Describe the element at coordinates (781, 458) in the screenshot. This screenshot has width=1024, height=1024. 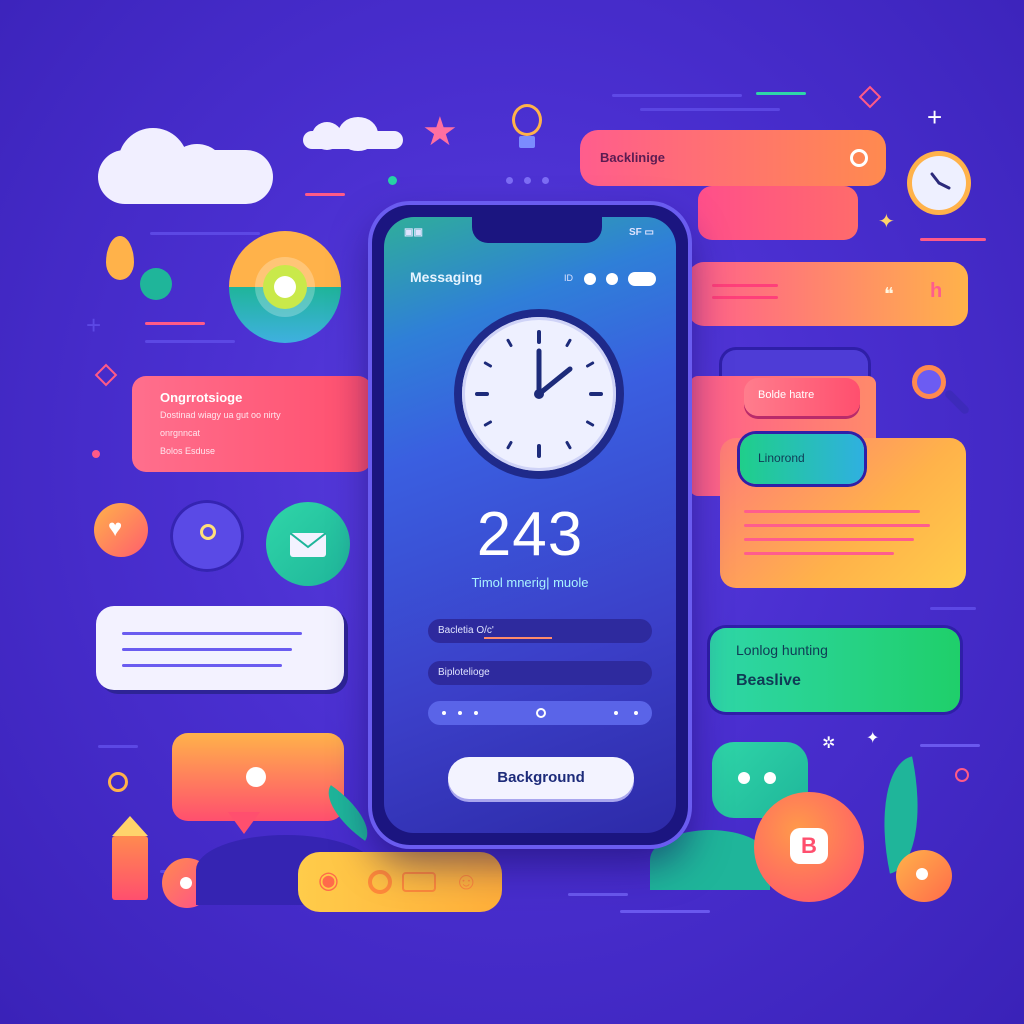
I see `green-pill-label: Linorond` at that location.